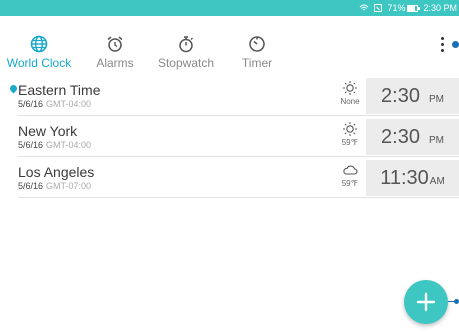 Image resolution: width=459 pixels, height=332 pixels. I want to click on tab-alarms: Alarms, so click(115, 45).